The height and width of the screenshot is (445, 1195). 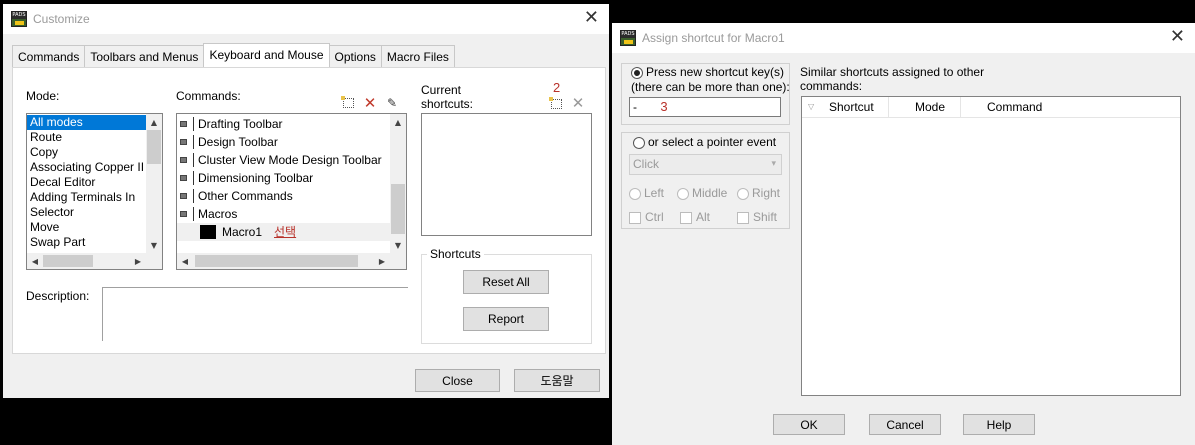 I want to click on delete-command-icon: ✕, so click(x=370, y=103).